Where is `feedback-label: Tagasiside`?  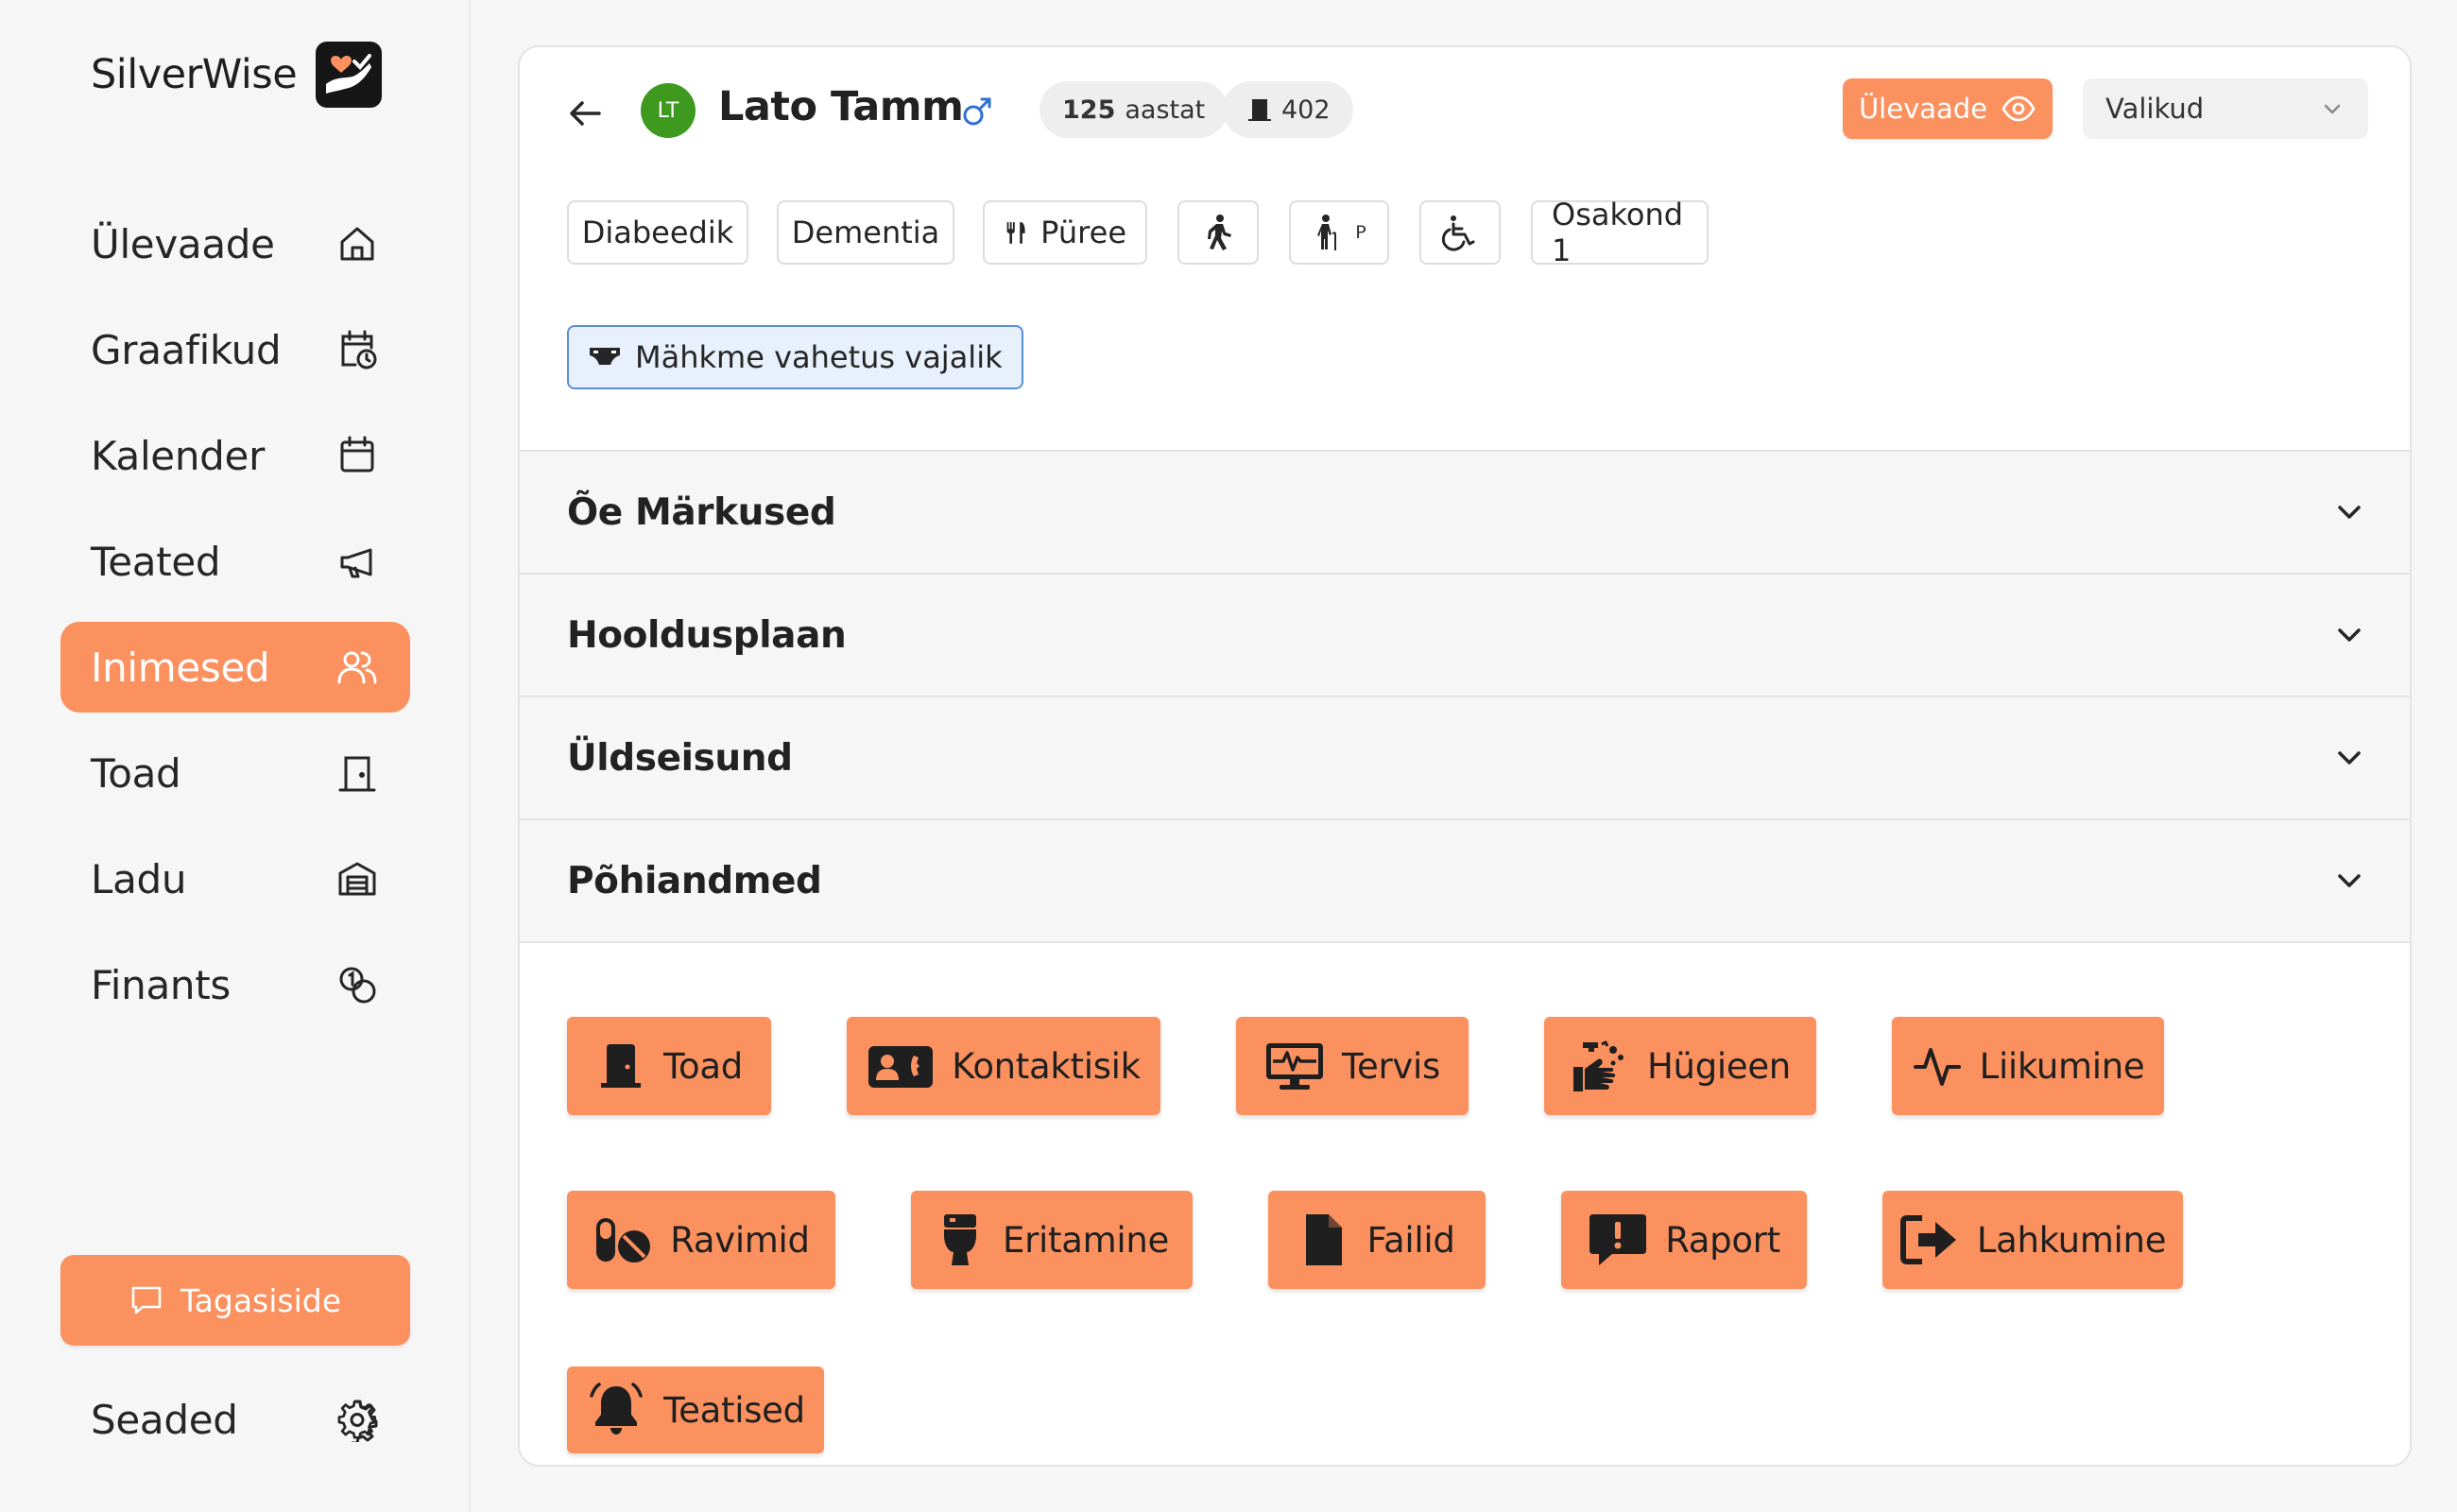 feedback-label: Tagasiside is located at coordinates (261, 1300).